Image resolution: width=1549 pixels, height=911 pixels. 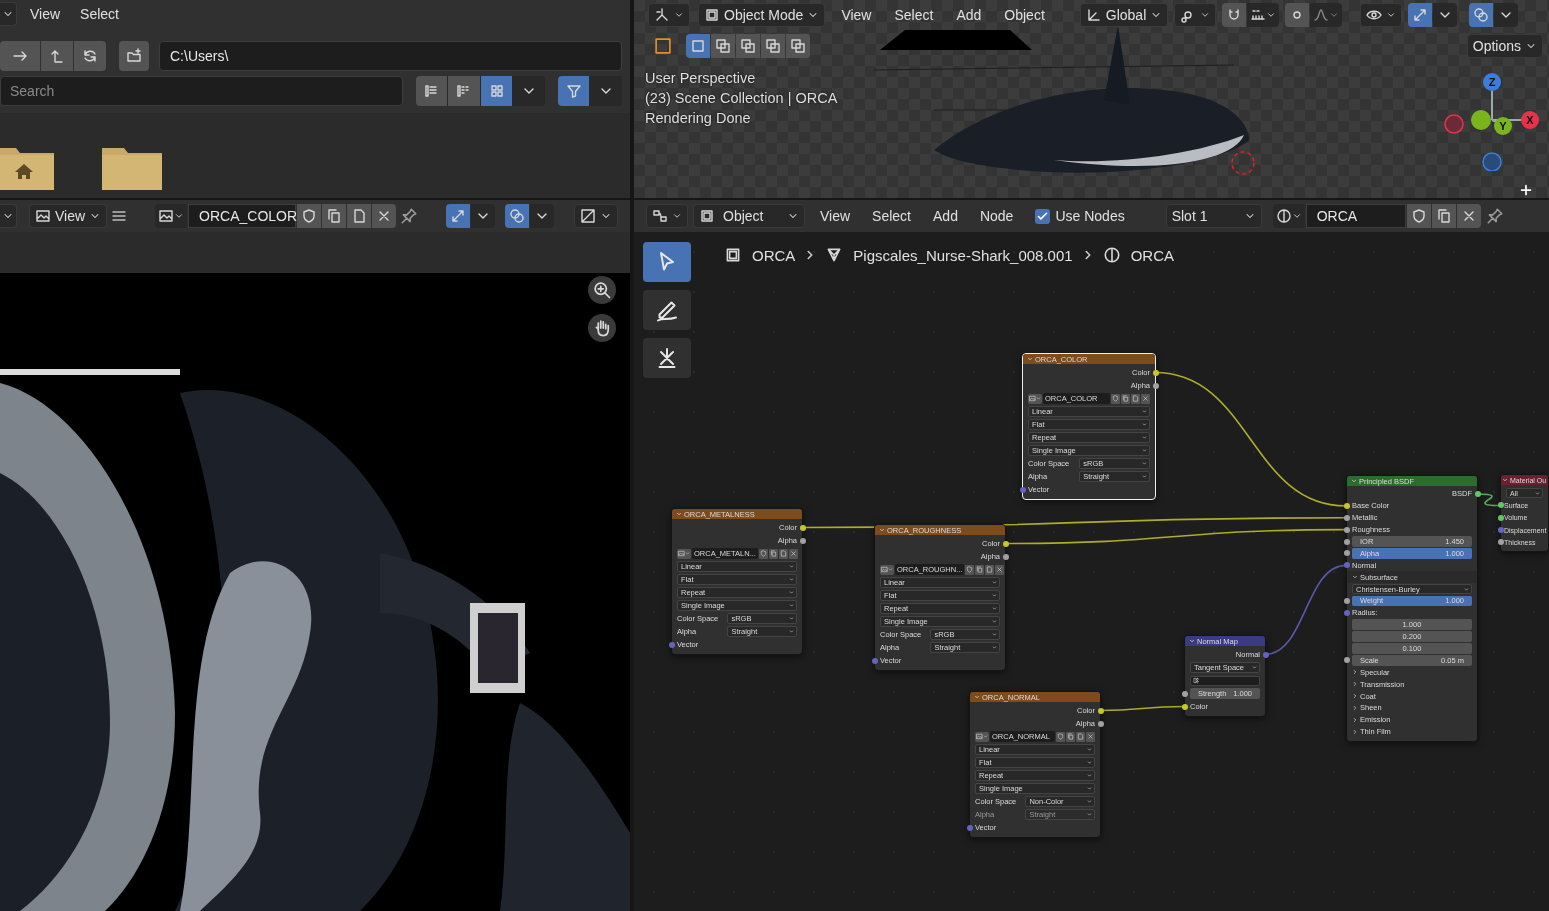 What do you see at coordinates (68, 216) in the screenshot?
I see `view-mode-dropdown: View` at bounding box center [68, 216].